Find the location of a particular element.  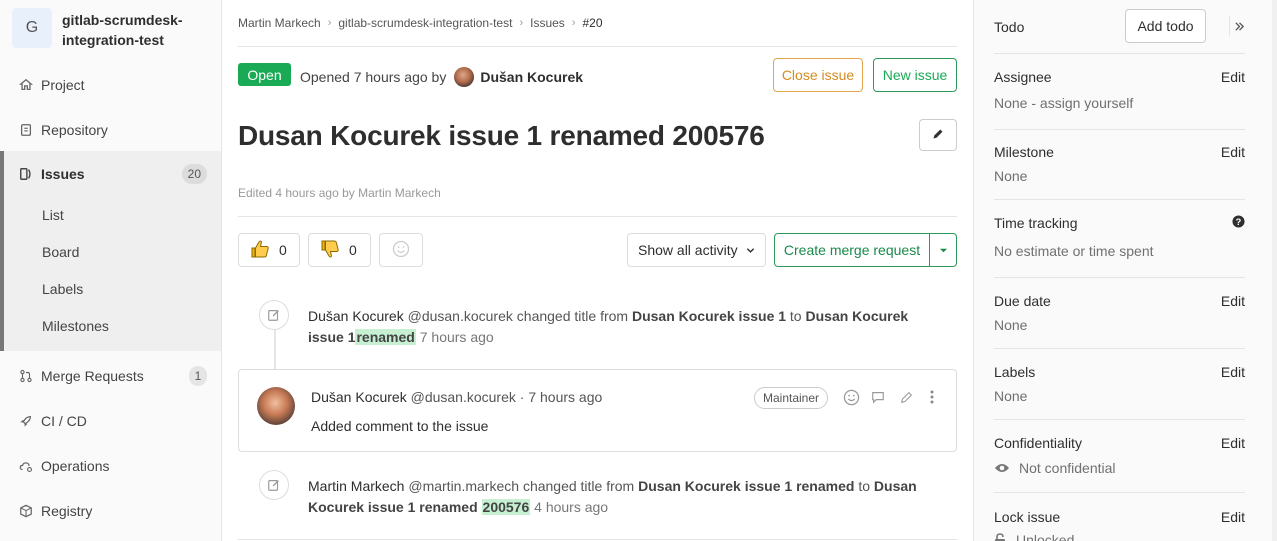

avatar is located at coordinates (276, 406).